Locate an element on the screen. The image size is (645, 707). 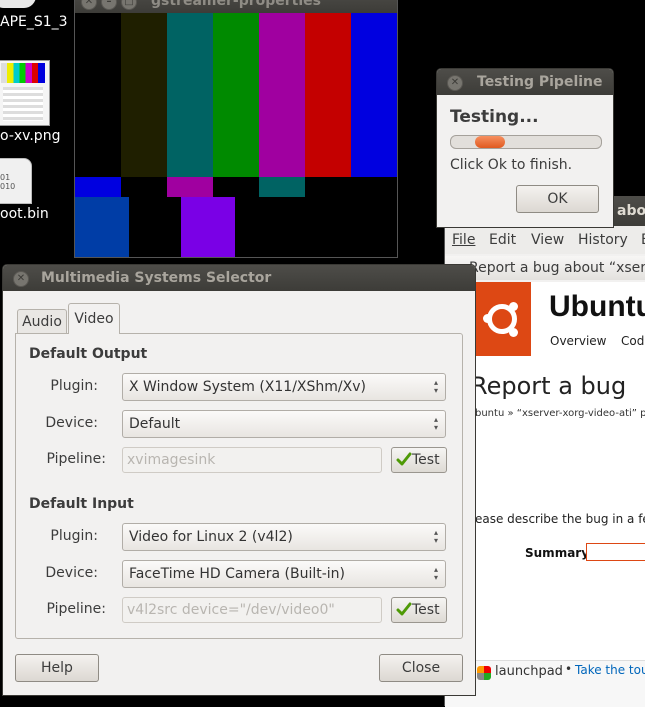
menu-bookmarks: B is located at coordinates (643, 240).